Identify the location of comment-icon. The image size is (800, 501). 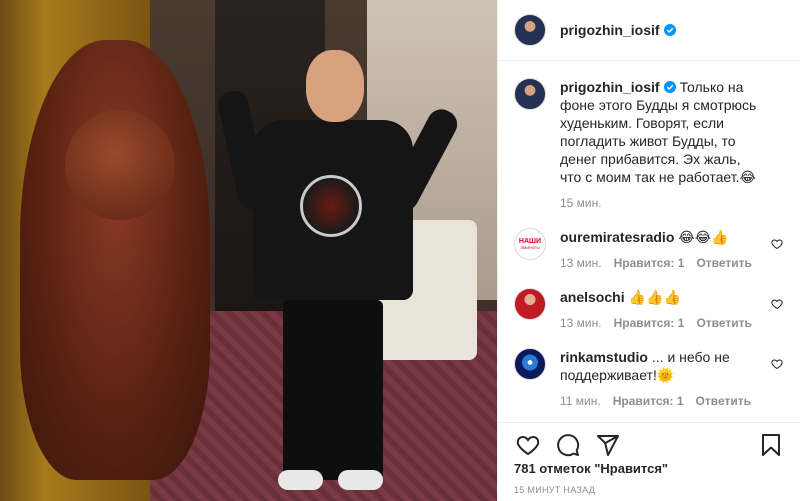
(568, 444).